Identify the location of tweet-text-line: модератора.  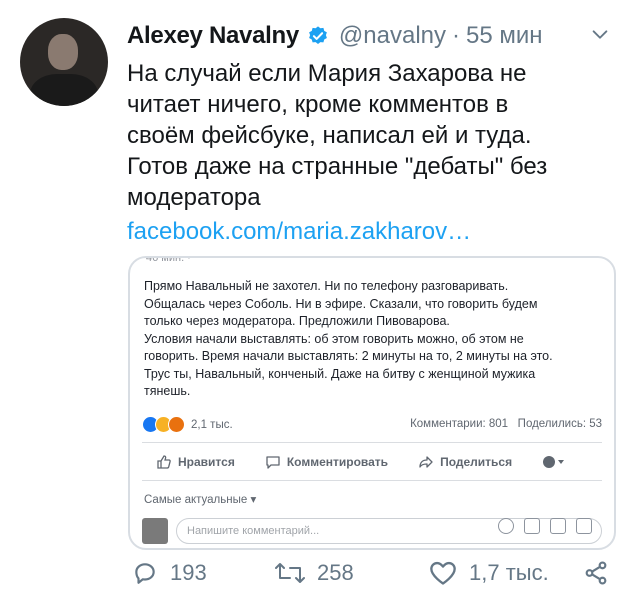
(194, 197).